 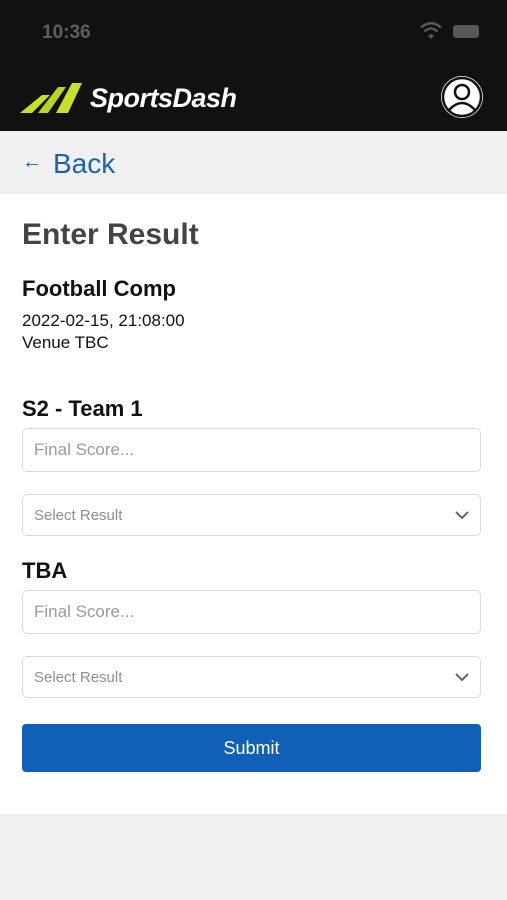 I want to click on team-2-name: TBA, so click(x=45, y=570).